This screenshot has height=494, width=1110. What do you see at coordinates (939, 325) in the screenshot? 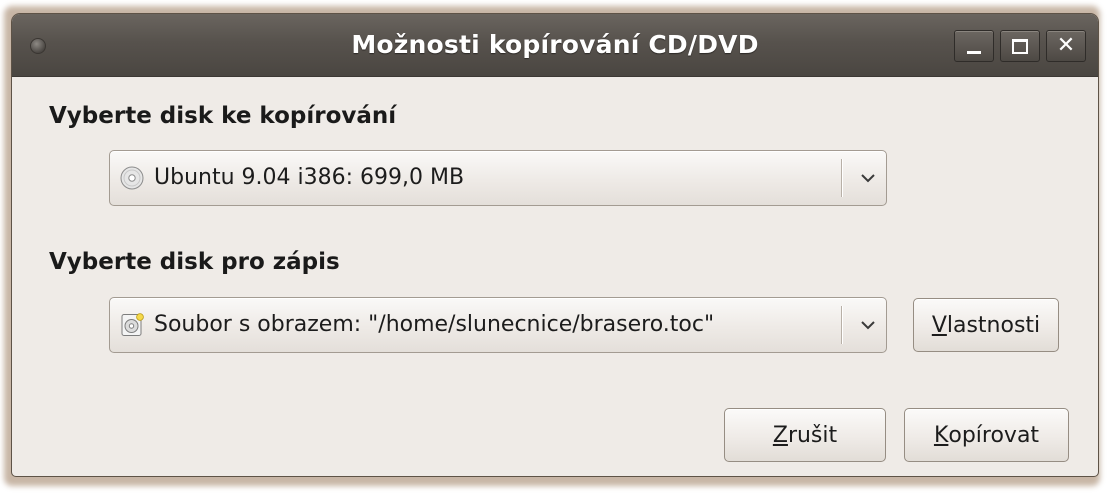
I see `properties-mnemonic: V` at bounding box center [939, 325].